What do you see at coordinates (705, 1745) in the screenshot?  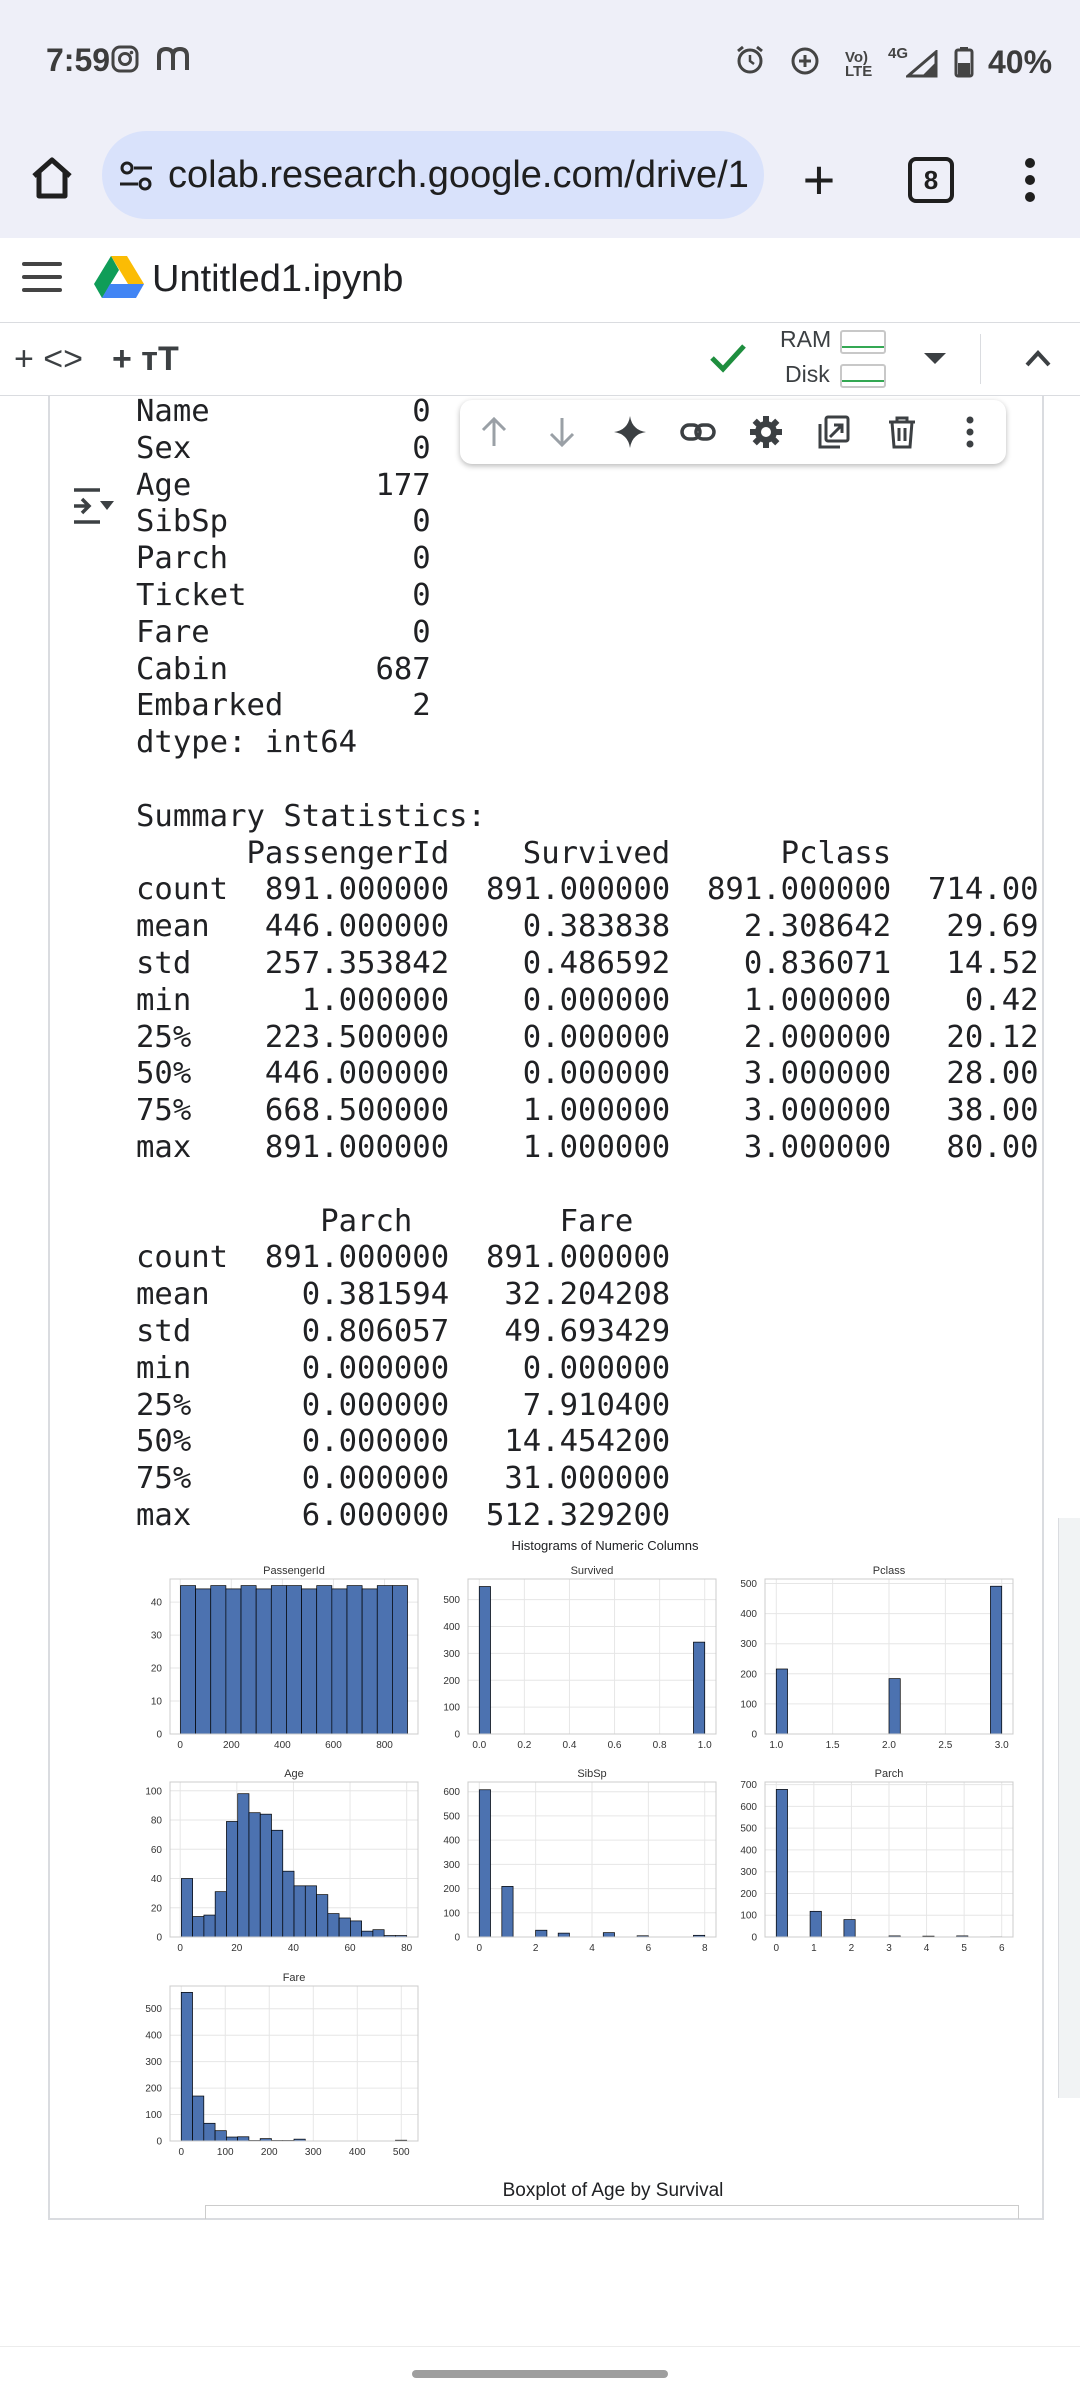 I see `survived-xtick-label: 1.0` at bounding box center [705, 1745].